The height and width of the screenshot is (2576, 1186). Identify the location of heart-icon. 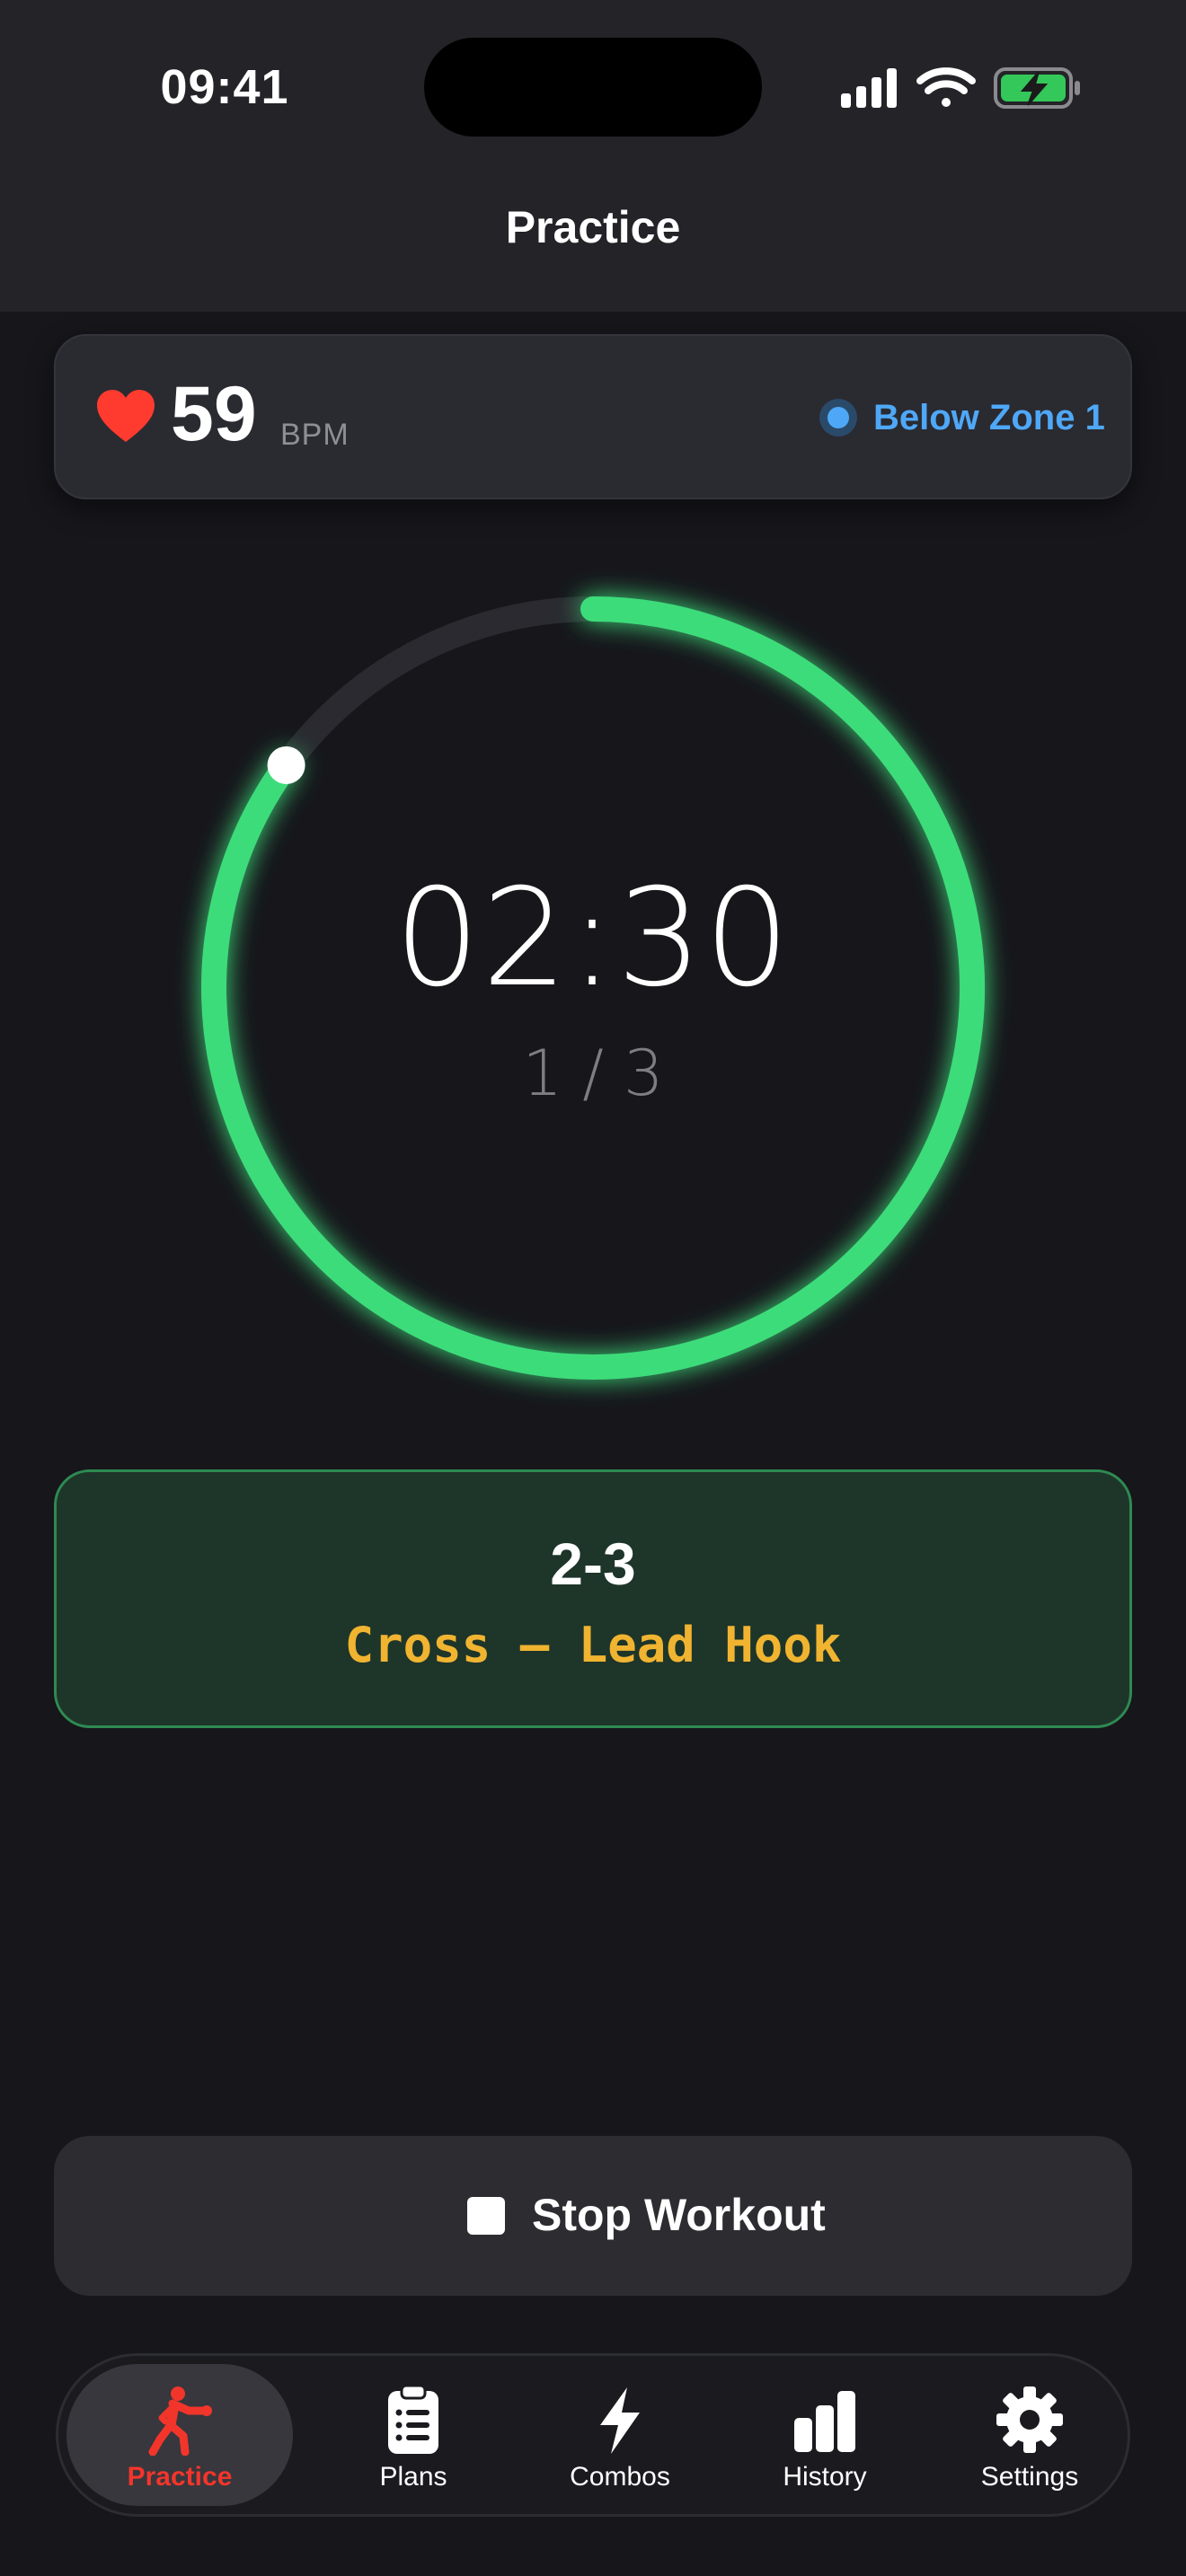
(126, 416).